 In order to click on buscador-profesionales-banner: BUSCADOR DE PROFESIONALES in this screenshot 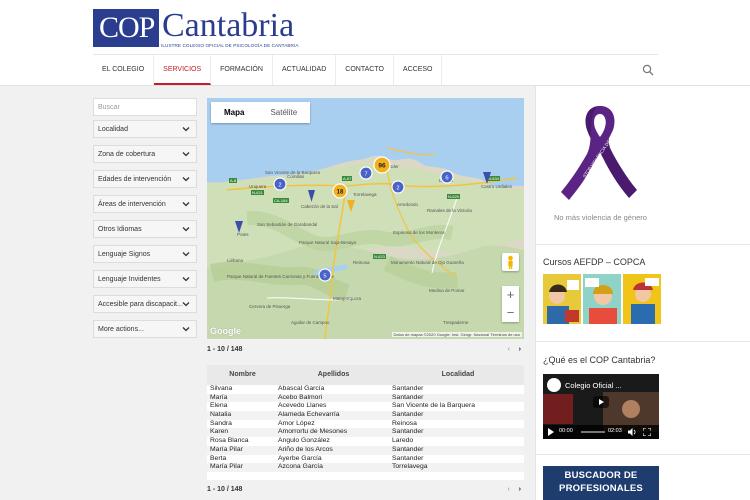, I will do `click(601, 483)`.